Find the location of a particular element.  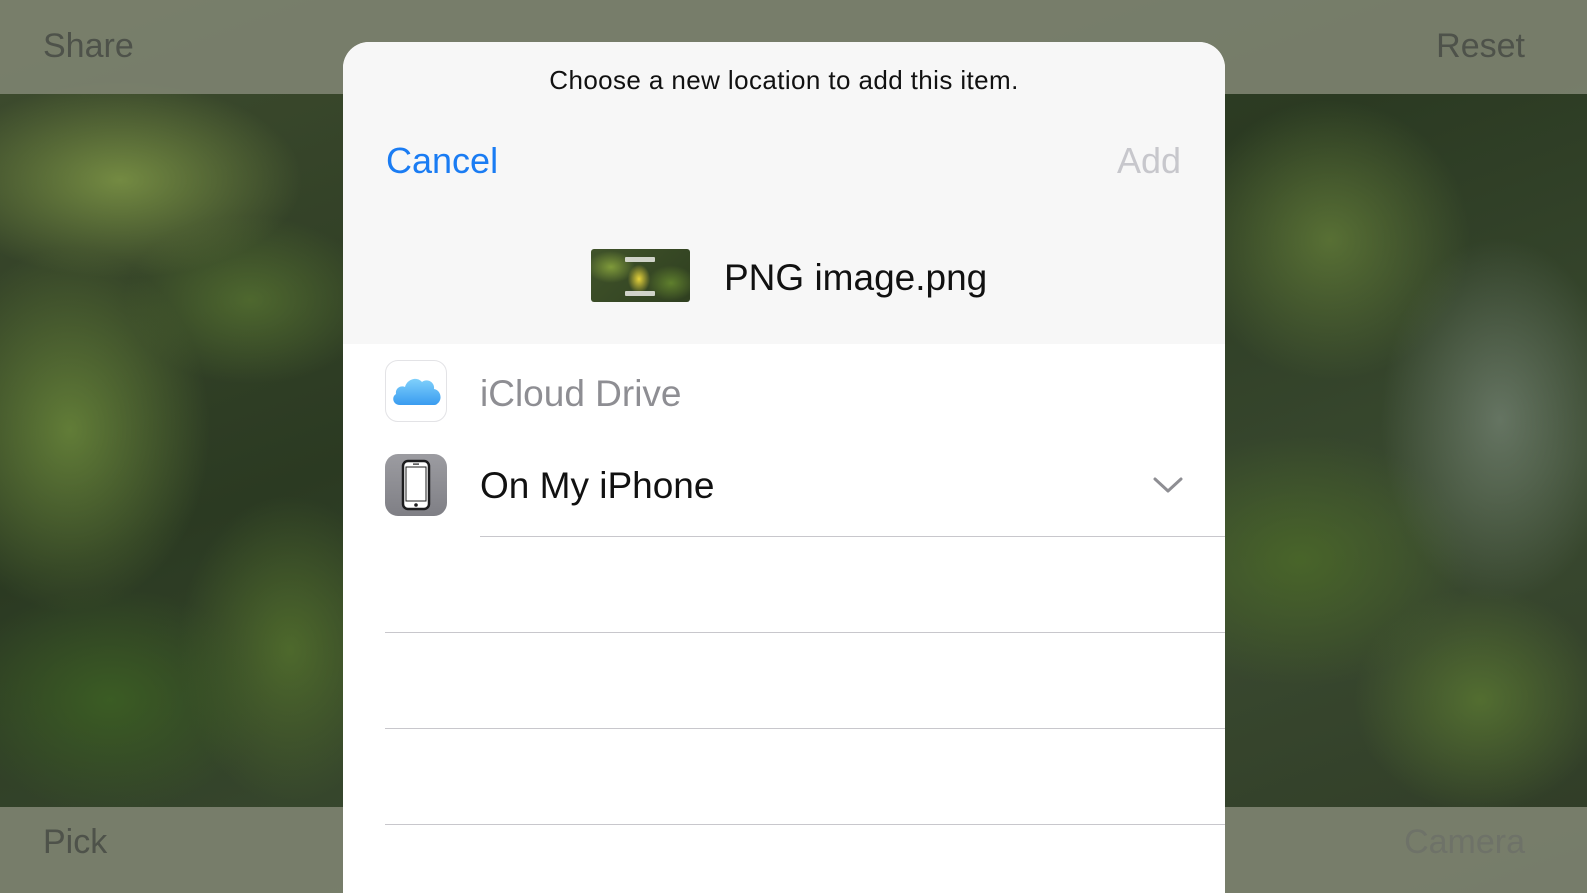

cloud-icon is located at coordinates (417, 391).